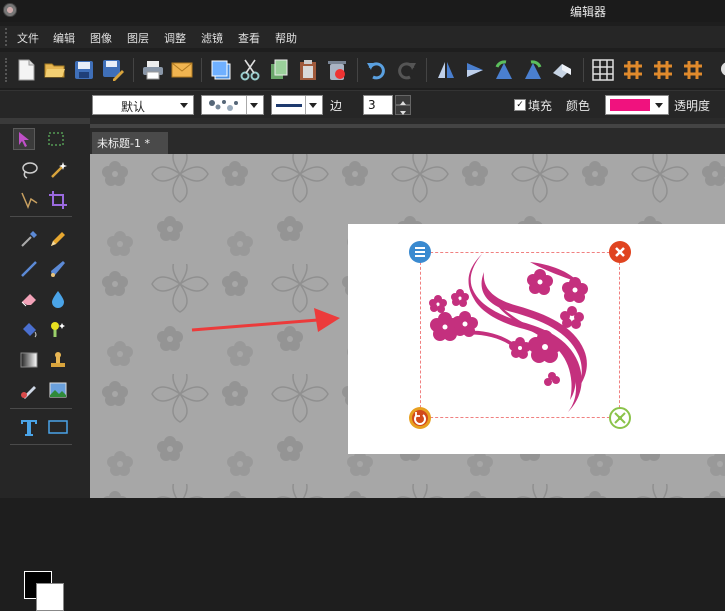  What do you see at coordinates (29, 427) in the screenshot?
I see `text-tool-icon` at bounding box center [29, 427].